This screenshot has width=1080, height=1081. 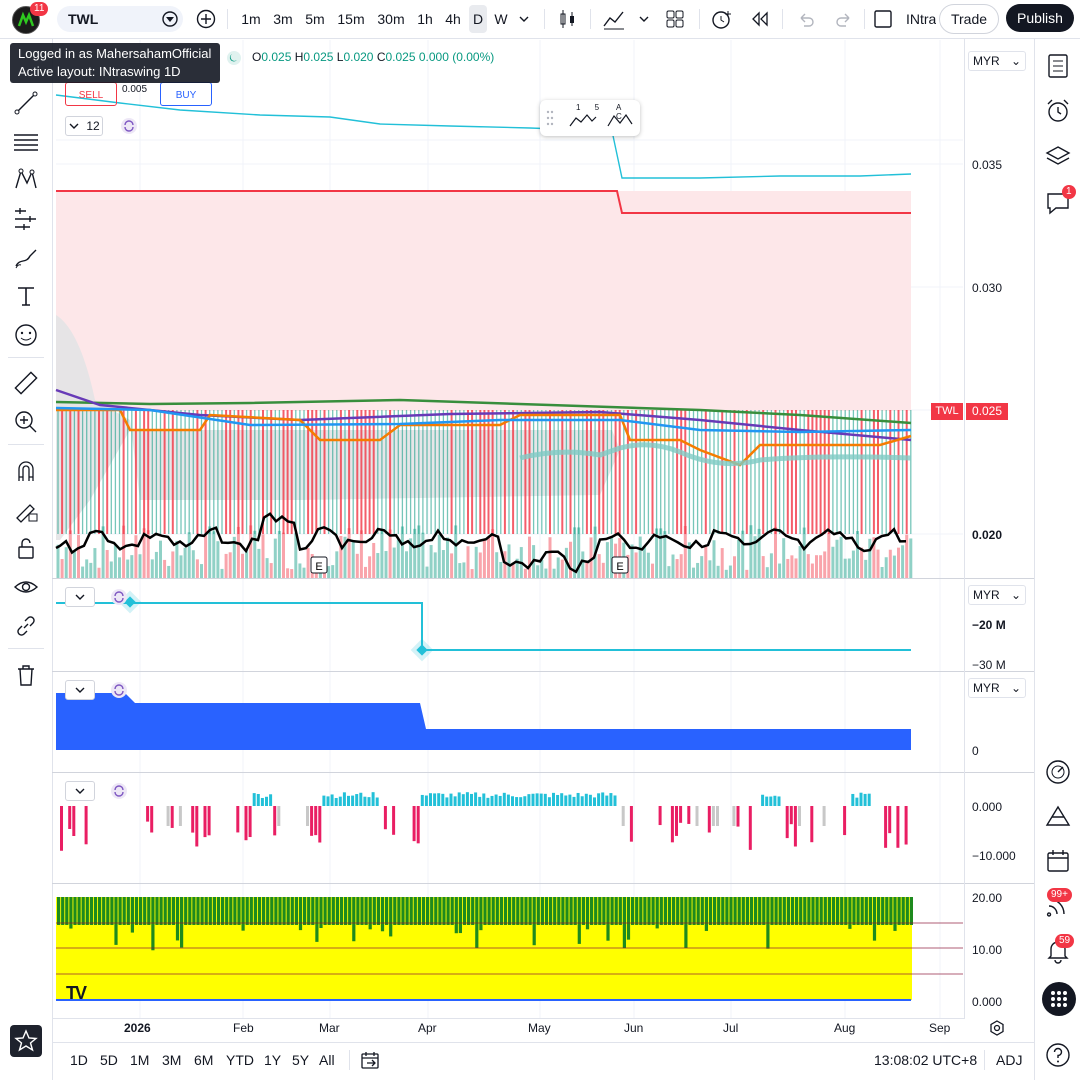 I want to click on range-3m: 3M, so click(x=171, y=1060).